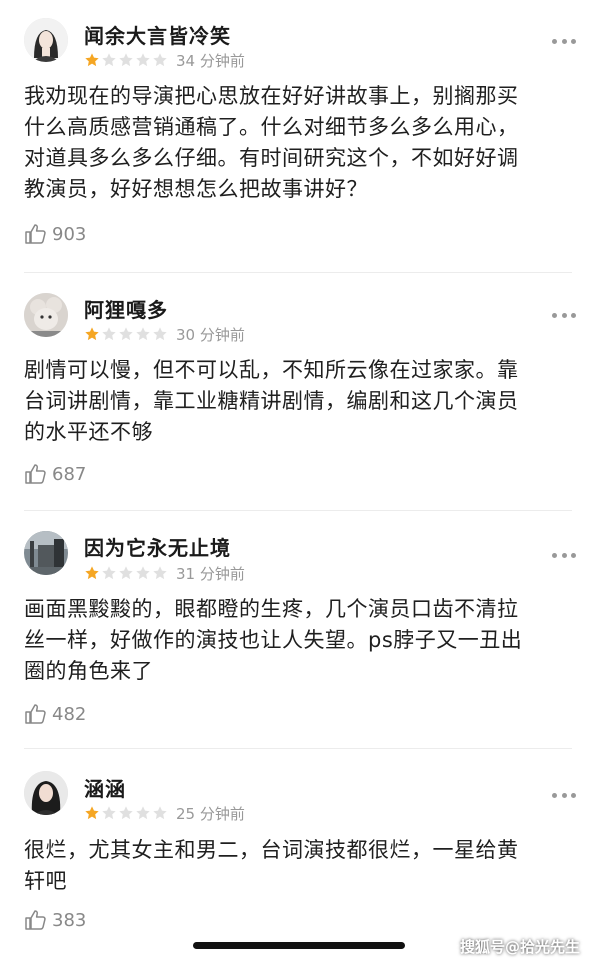 The image size is (592, 963). Describe the element at coordinates (210, 61) in the screenshot. I see `comment-time: 34 分钟前` at that location.